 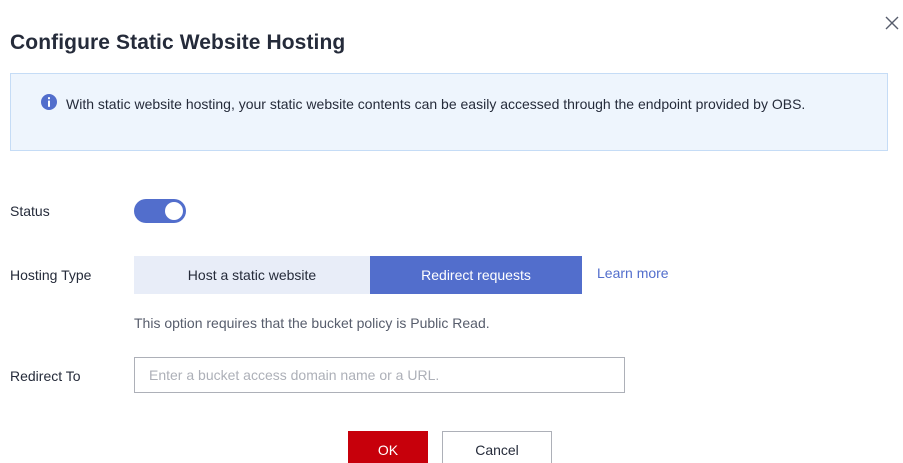 I want to click on status-toggle, so click(x=160, y=211).